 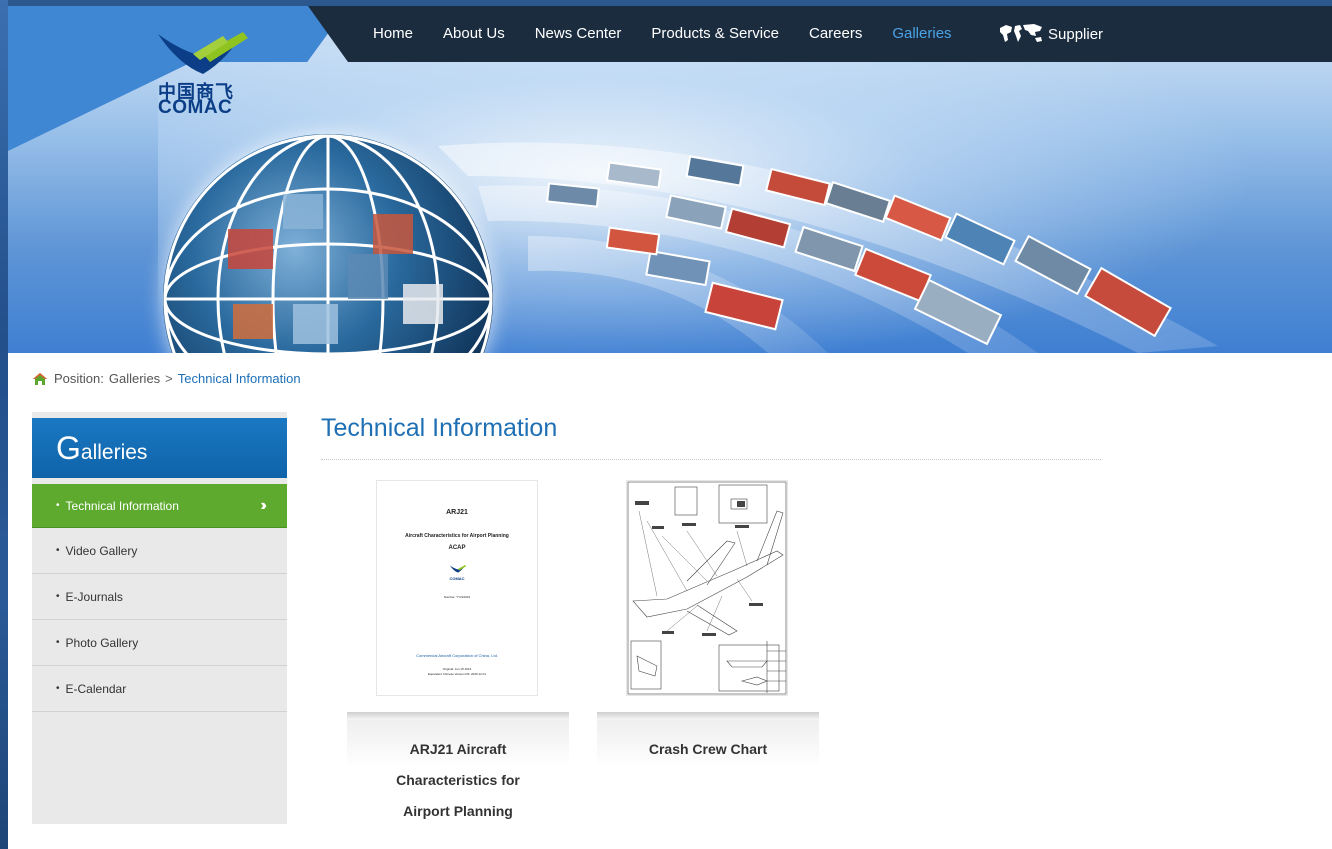 What do you see at coordinates (328, 243) in the screenshot?
I see `globe-photo-grid` at bounding box center [328, 243].